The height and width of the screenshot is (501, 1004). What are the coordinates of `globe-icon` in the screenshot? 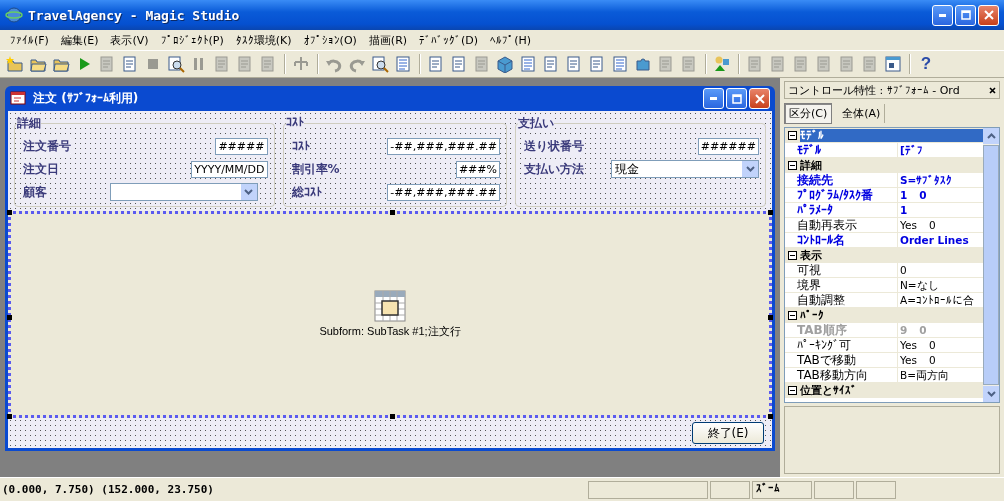 It's located at (14, 15).